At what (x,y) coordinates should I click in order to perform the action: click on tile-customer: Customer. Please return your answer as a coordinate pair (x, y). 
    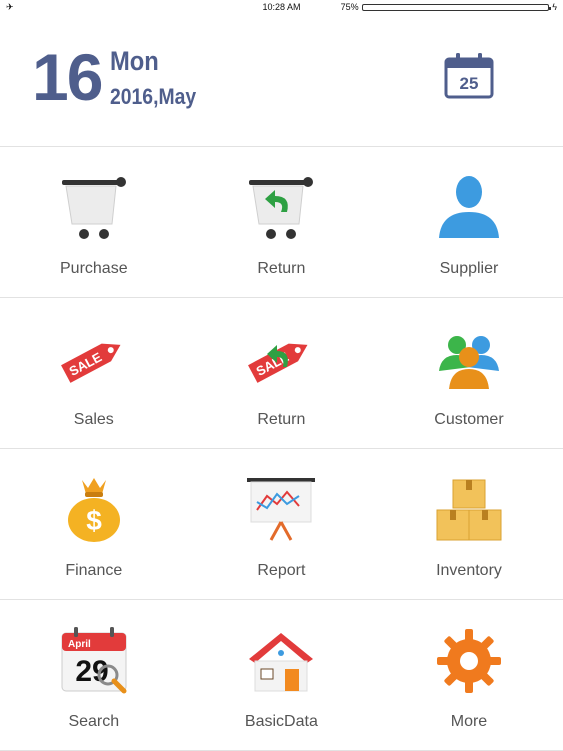
    Looking at the image, I should click on (469, 373).